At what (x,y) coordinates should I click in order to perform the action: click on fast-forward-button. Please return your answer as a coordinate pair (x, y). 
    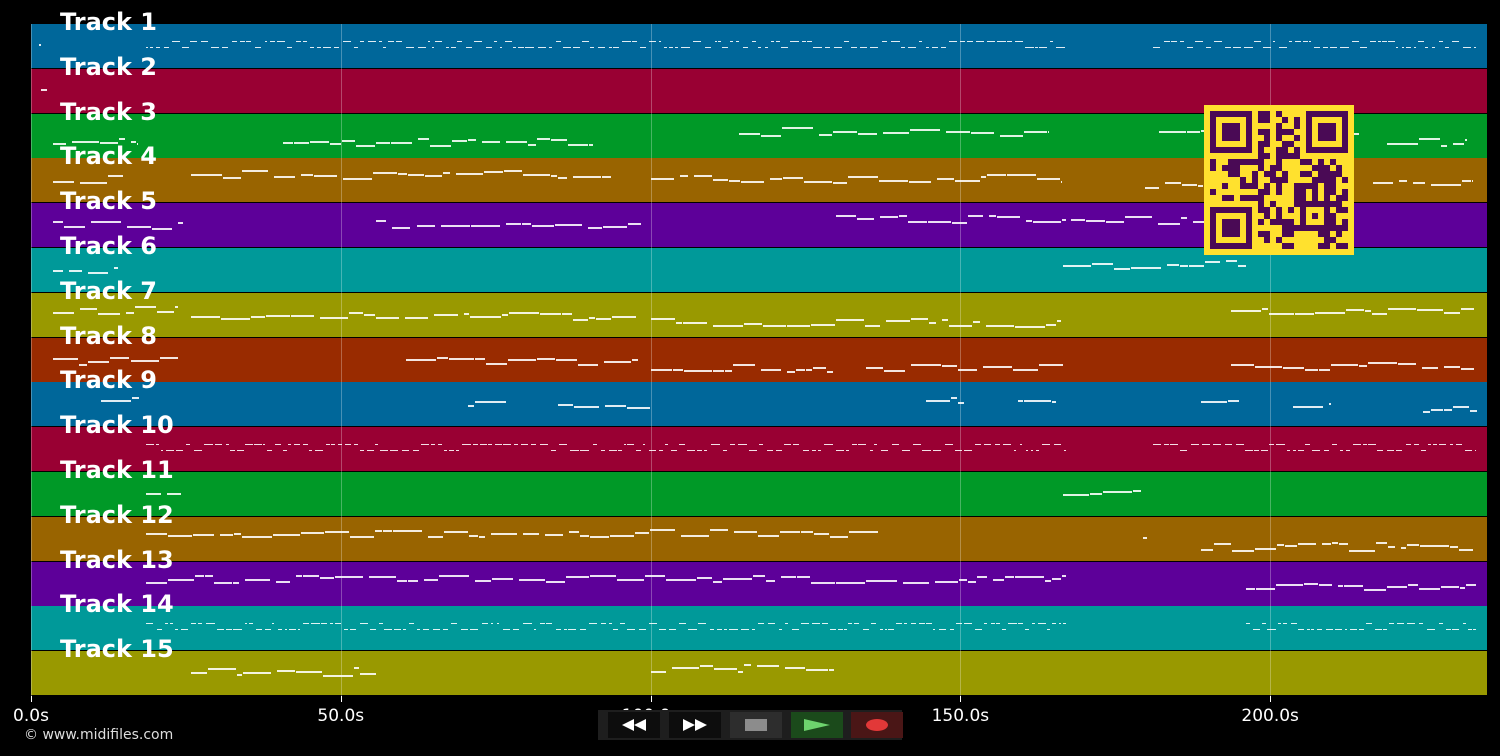
    Looking at the image, I should click on (695, 725).